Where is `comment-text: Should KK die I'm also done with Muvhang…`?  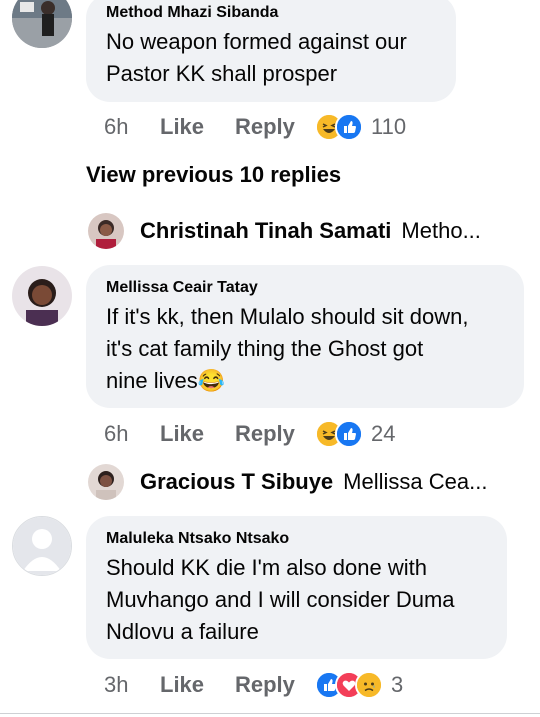 comment-text: Should KK die I'm also done with Muvhang… is located at coordinates (280, 599).